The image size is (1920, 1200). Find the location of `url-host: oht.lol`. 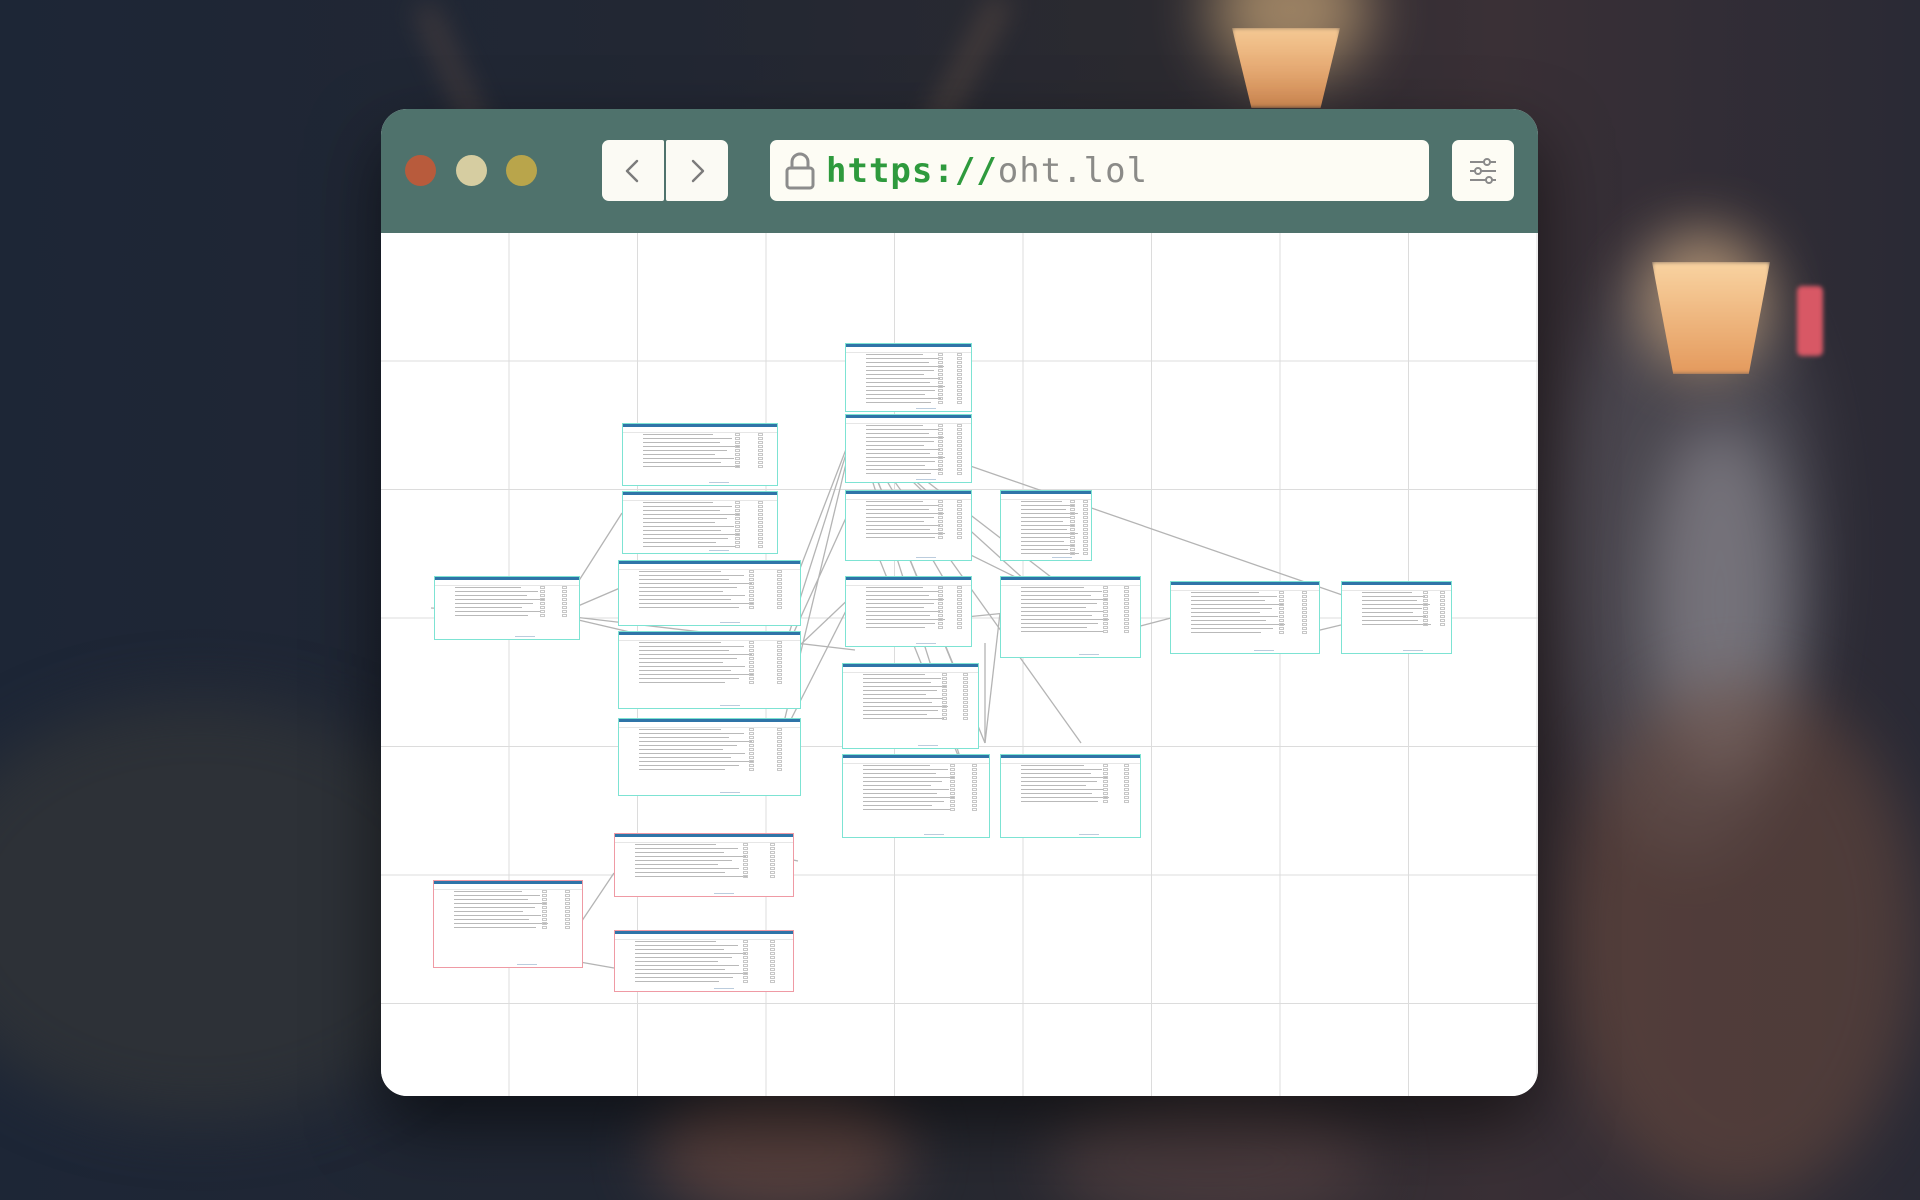

url-host: oht.lol is located at coordinates (1073, 170).